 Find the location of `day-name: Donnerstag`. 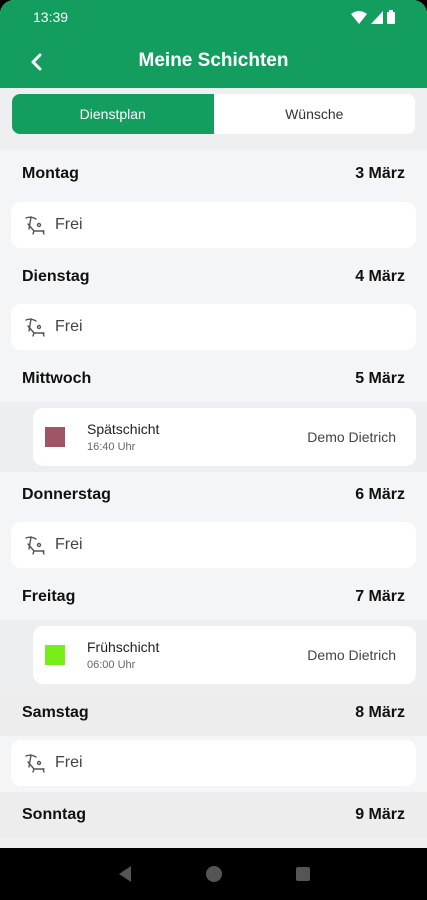

day-name: Donnerstag is located at coordinates (66, 494).